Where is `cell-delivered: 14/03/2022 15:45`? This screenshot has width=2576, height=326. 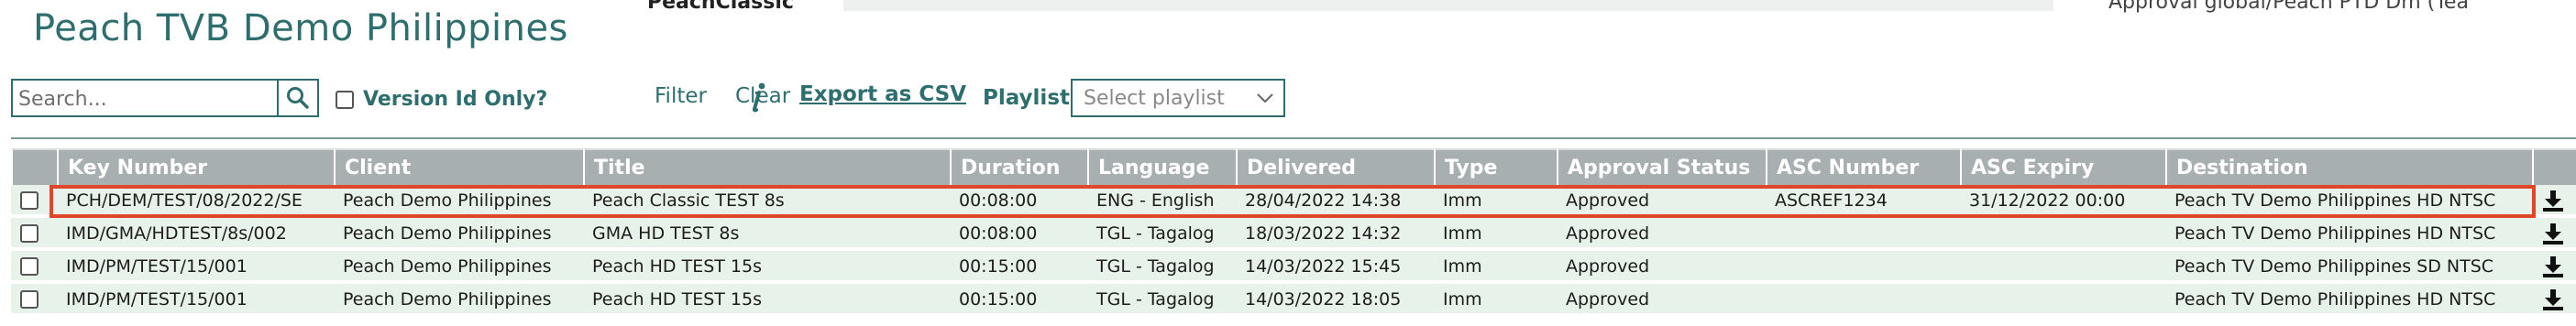 cell-delivered: 14/03/2022 15:45 is located at coordinates (1324, 266).